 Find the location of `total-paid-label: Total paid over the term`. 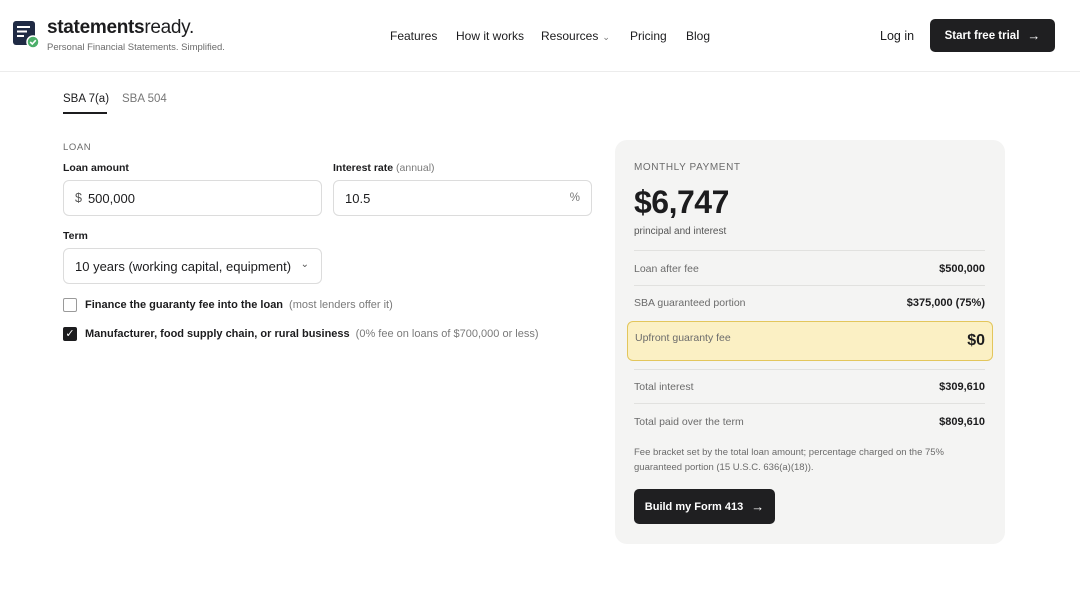

total-paid-label: Total paid over the term is located at coordinates (689, 422).